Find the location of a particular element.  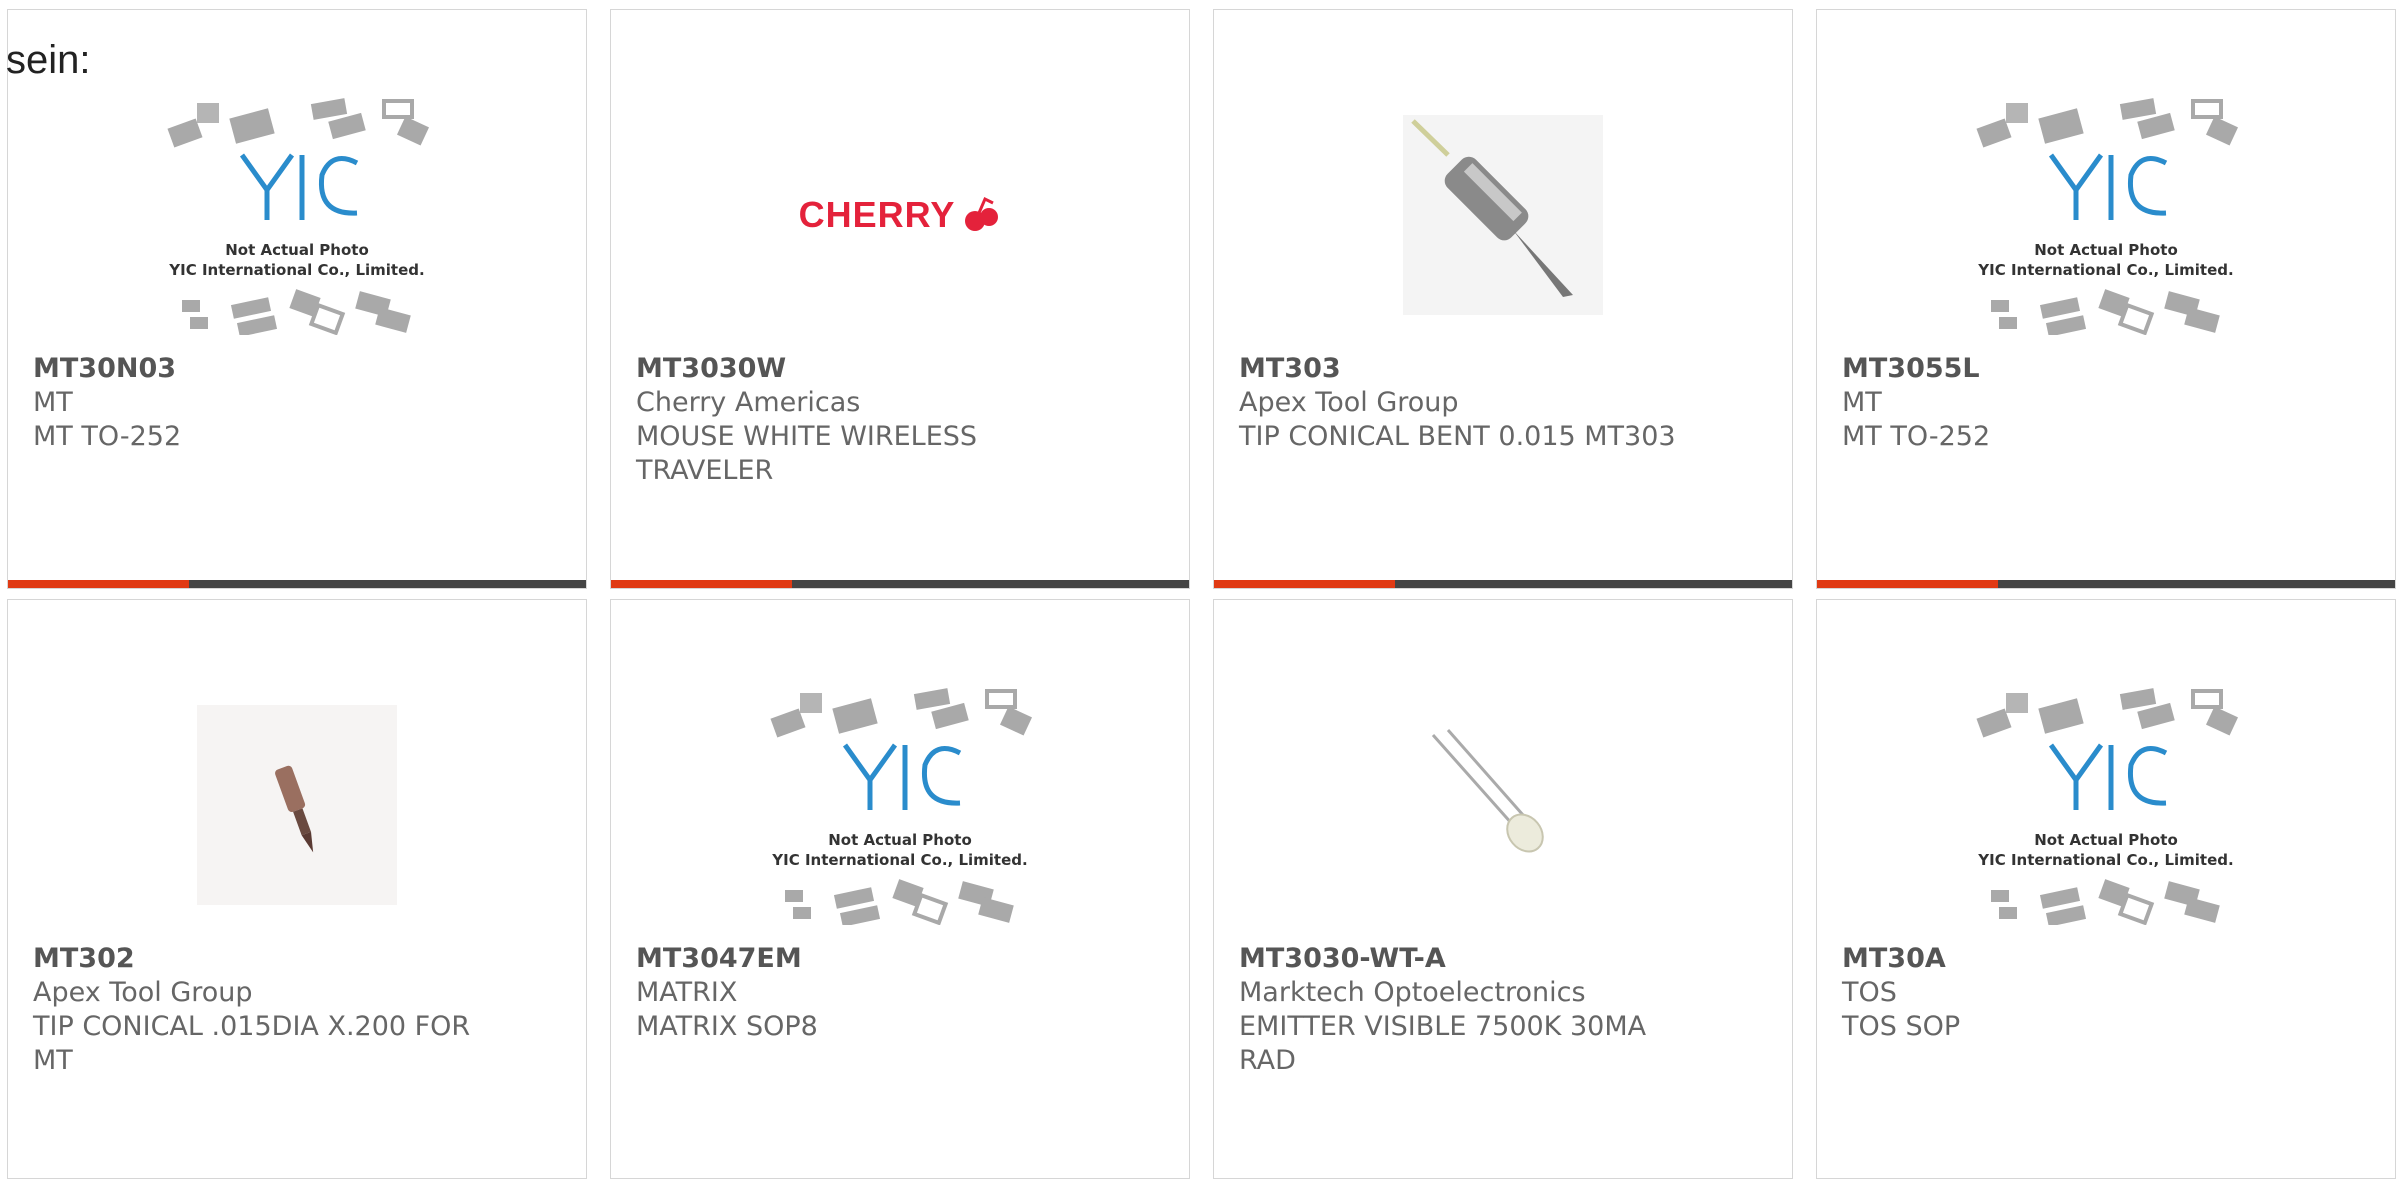

product-image: CHERRY is located at coordinates (900, 215).